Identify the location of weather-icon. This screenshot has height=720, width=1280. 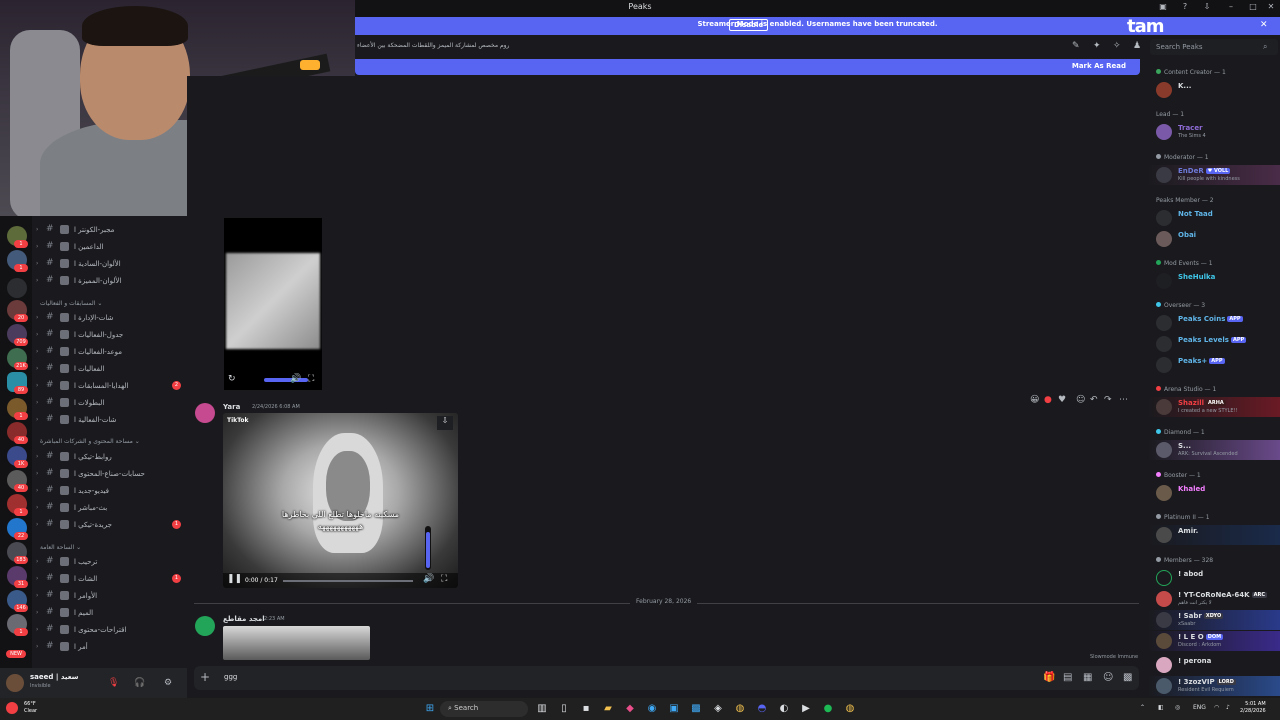
(12, 708).